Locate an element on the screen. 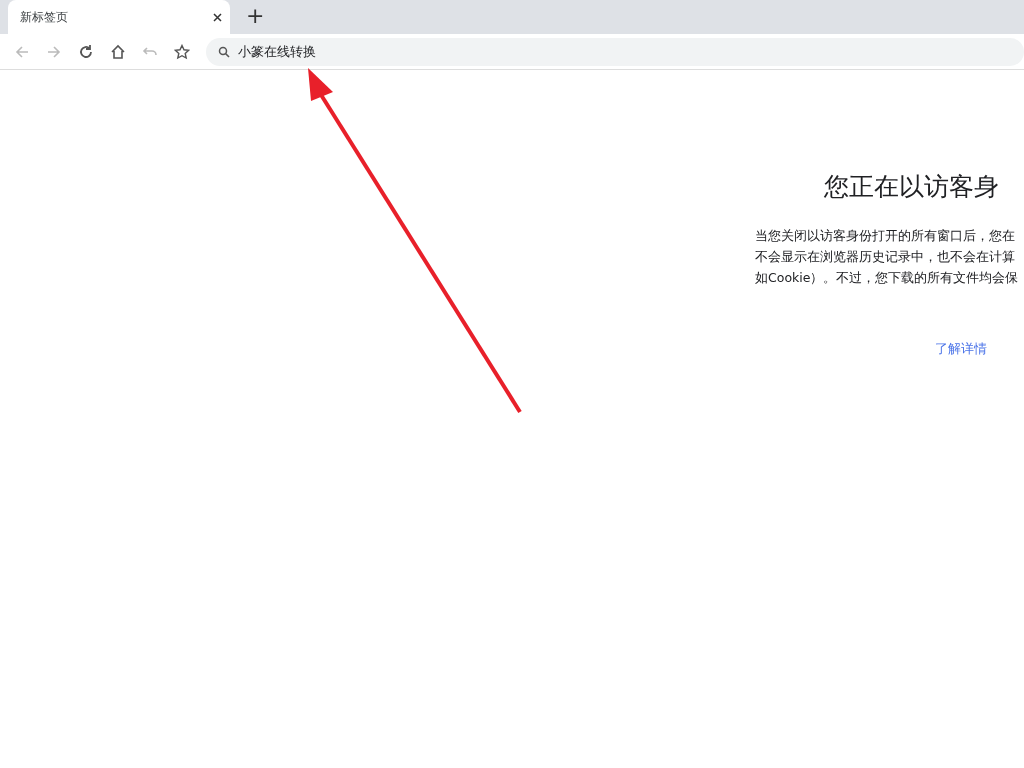 This screenshot has height=768, width=1024. close-icon is located at coordinates (217, 17).